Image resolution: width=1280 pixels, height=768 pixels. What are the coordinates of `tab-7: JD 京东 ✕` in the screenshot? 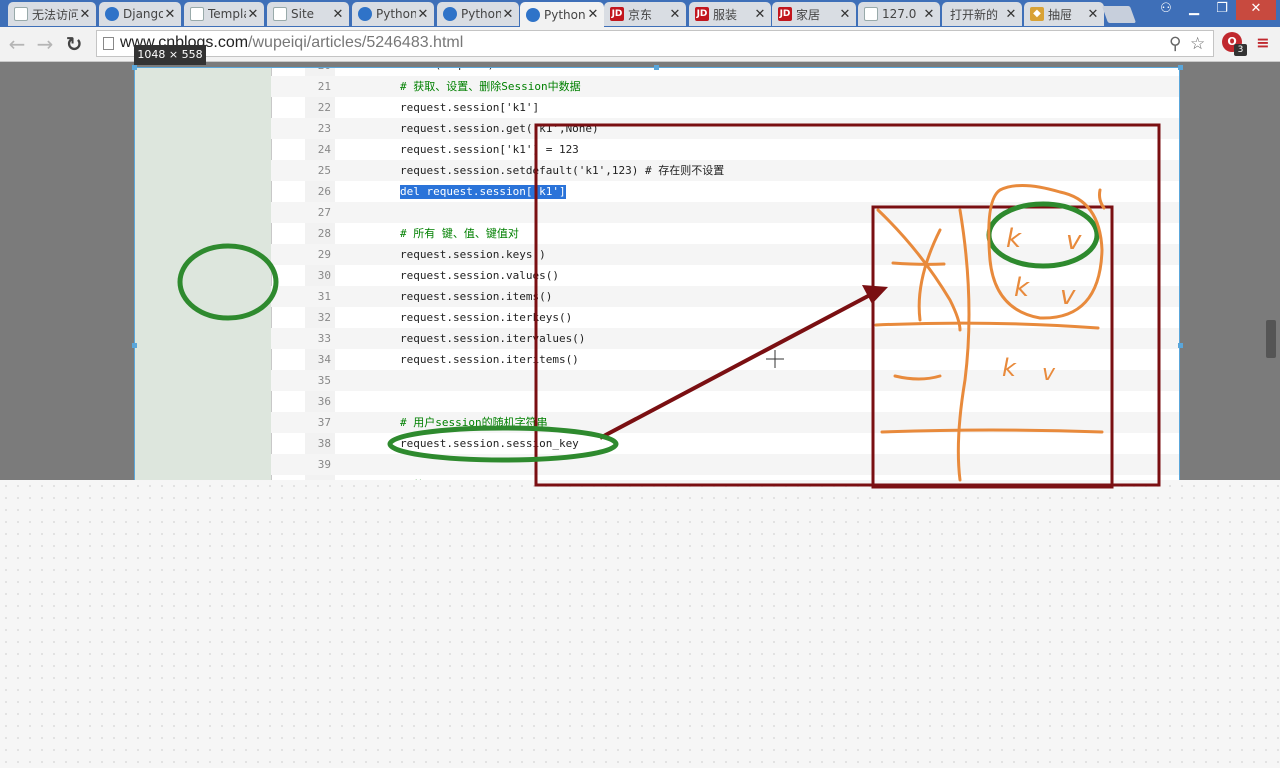 It's located at (645, 14).